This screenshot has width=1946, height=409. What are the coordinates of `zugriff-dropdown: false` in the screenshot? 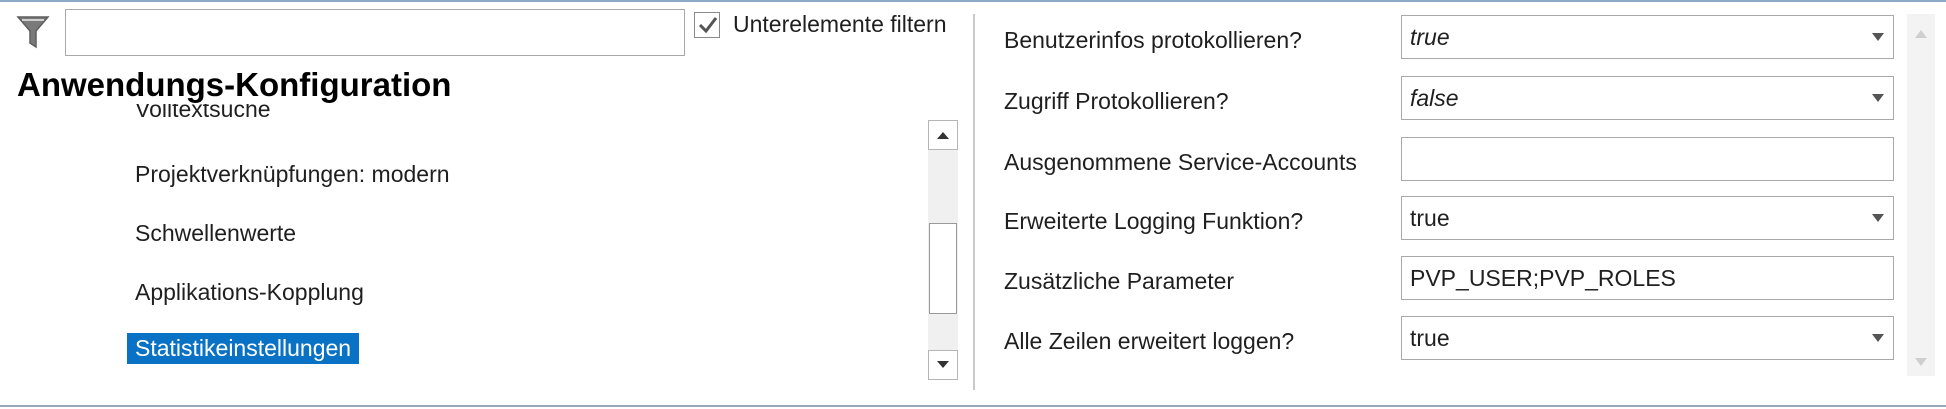 It's located at (1647, 98).